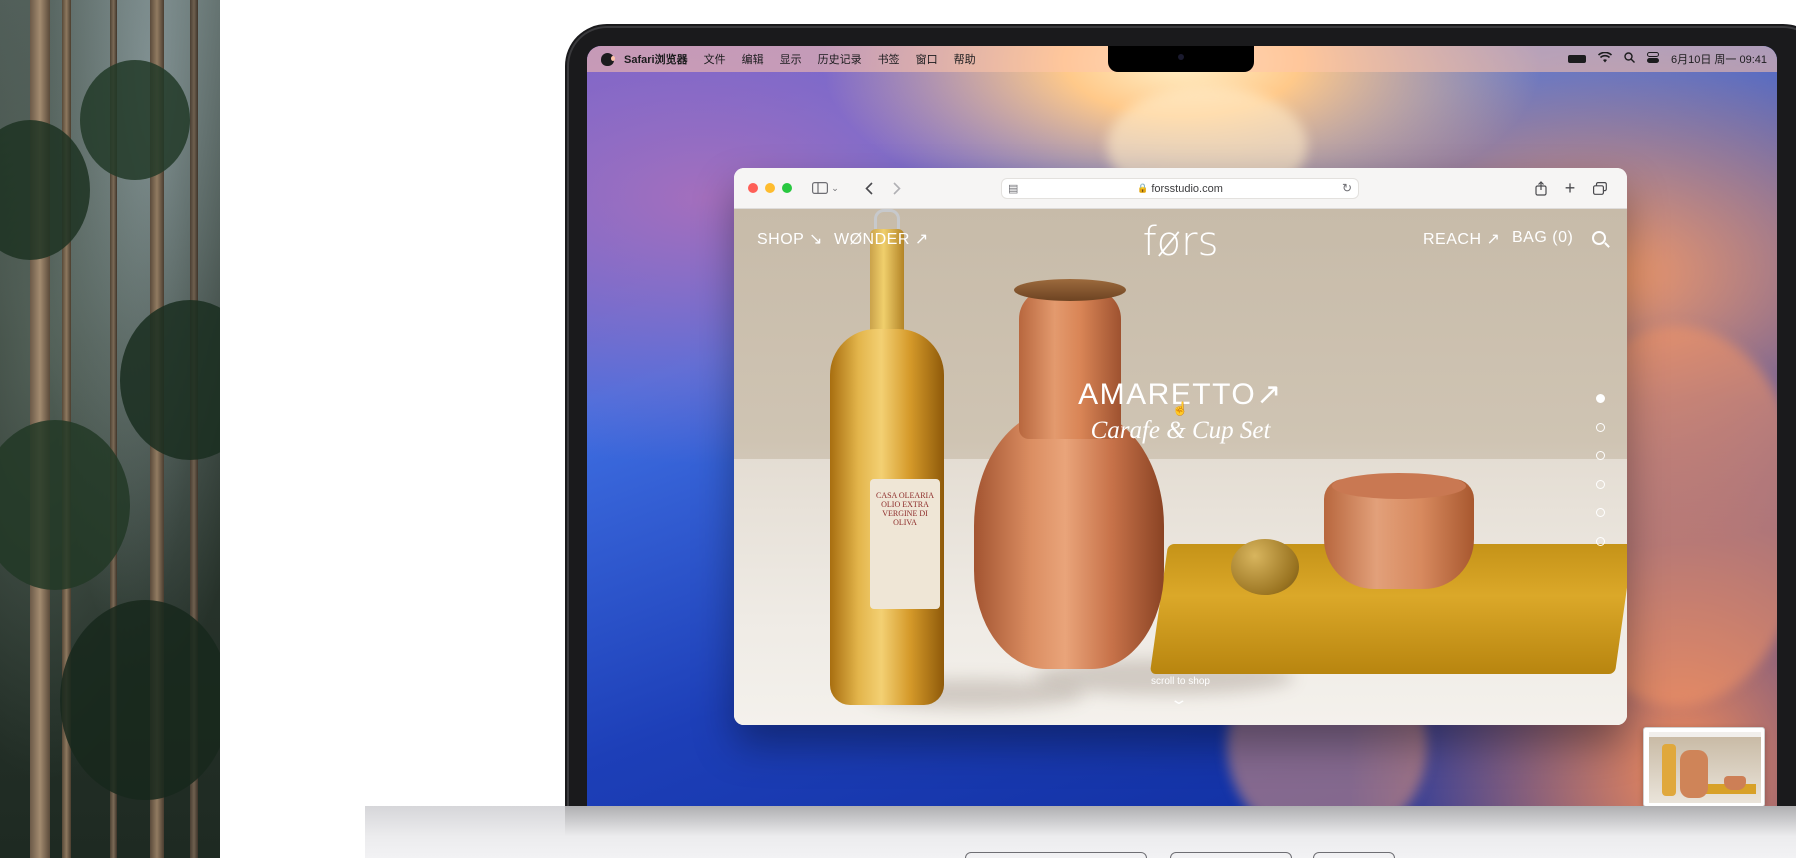 The image size is (1796, 858). Describe the element at coordinates (869, 188) in the screenshot. I see `chevron-left-icon` at that location.